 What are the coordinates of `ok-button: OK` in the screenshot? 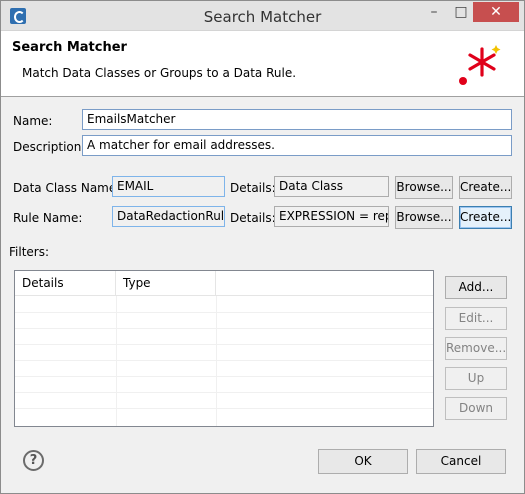 It's located at (363, 461).